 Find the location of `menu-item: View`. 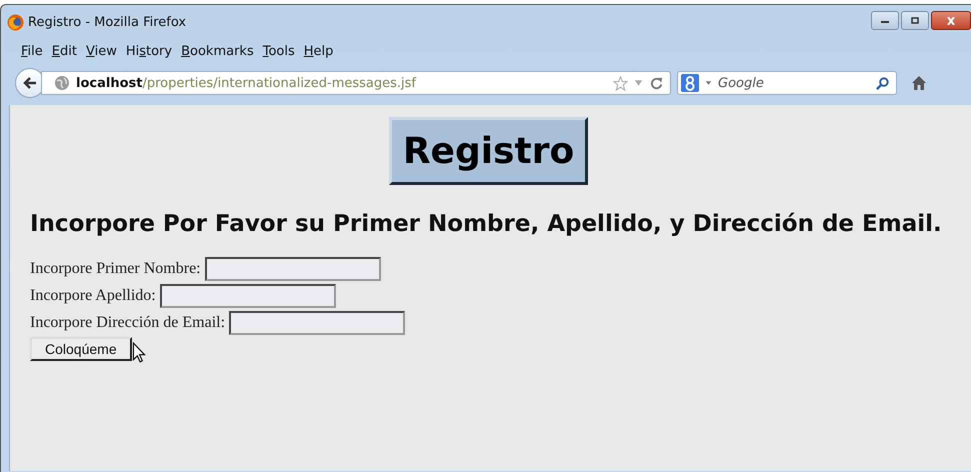

menu-item: View is located at coordinates (101, 51).